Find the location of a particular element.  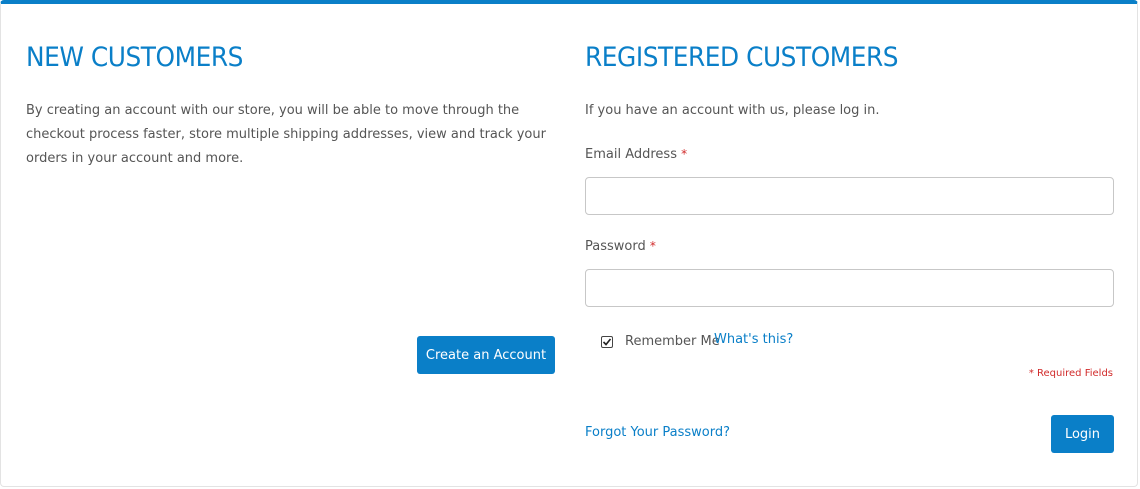

whats-this-link: What's this? is located at coordinates (753, 339).